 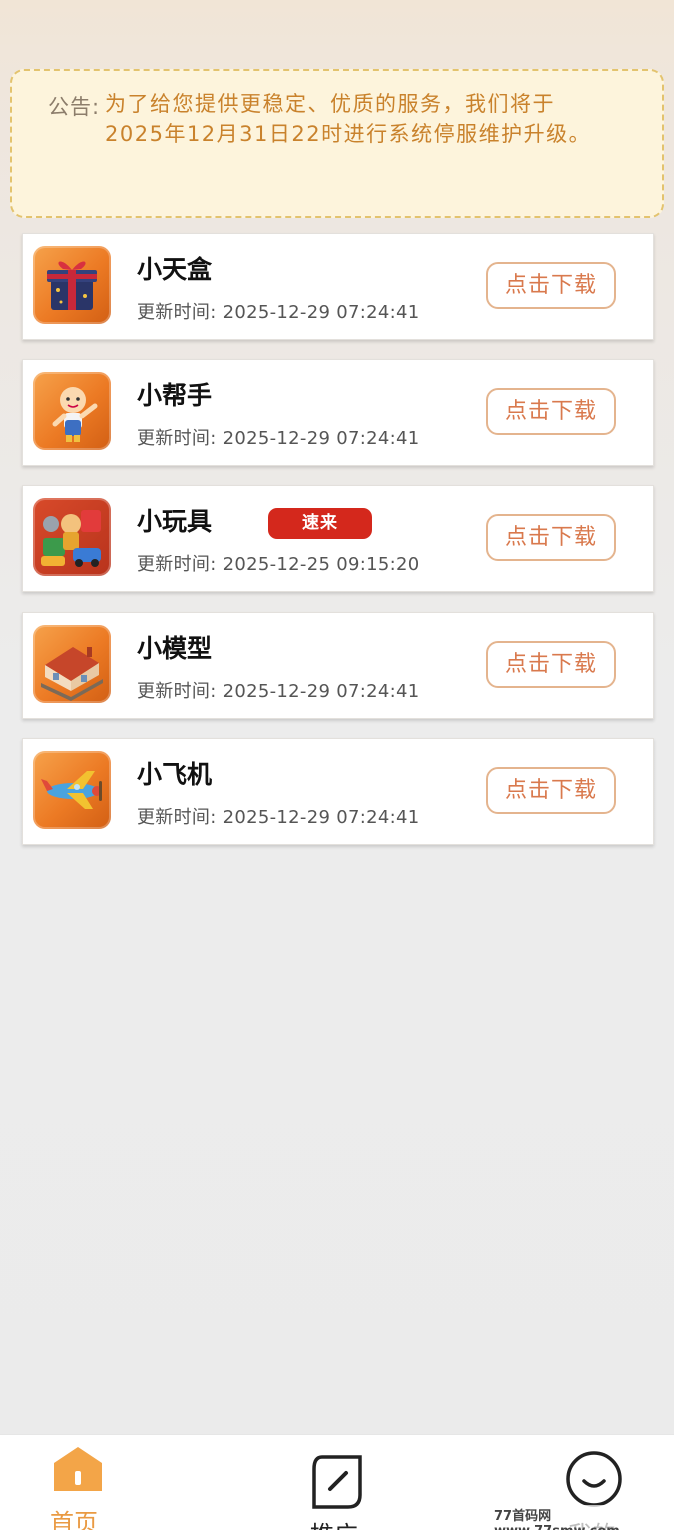 I want to click on app-name: 小玩具, so click(x=175, y=521).